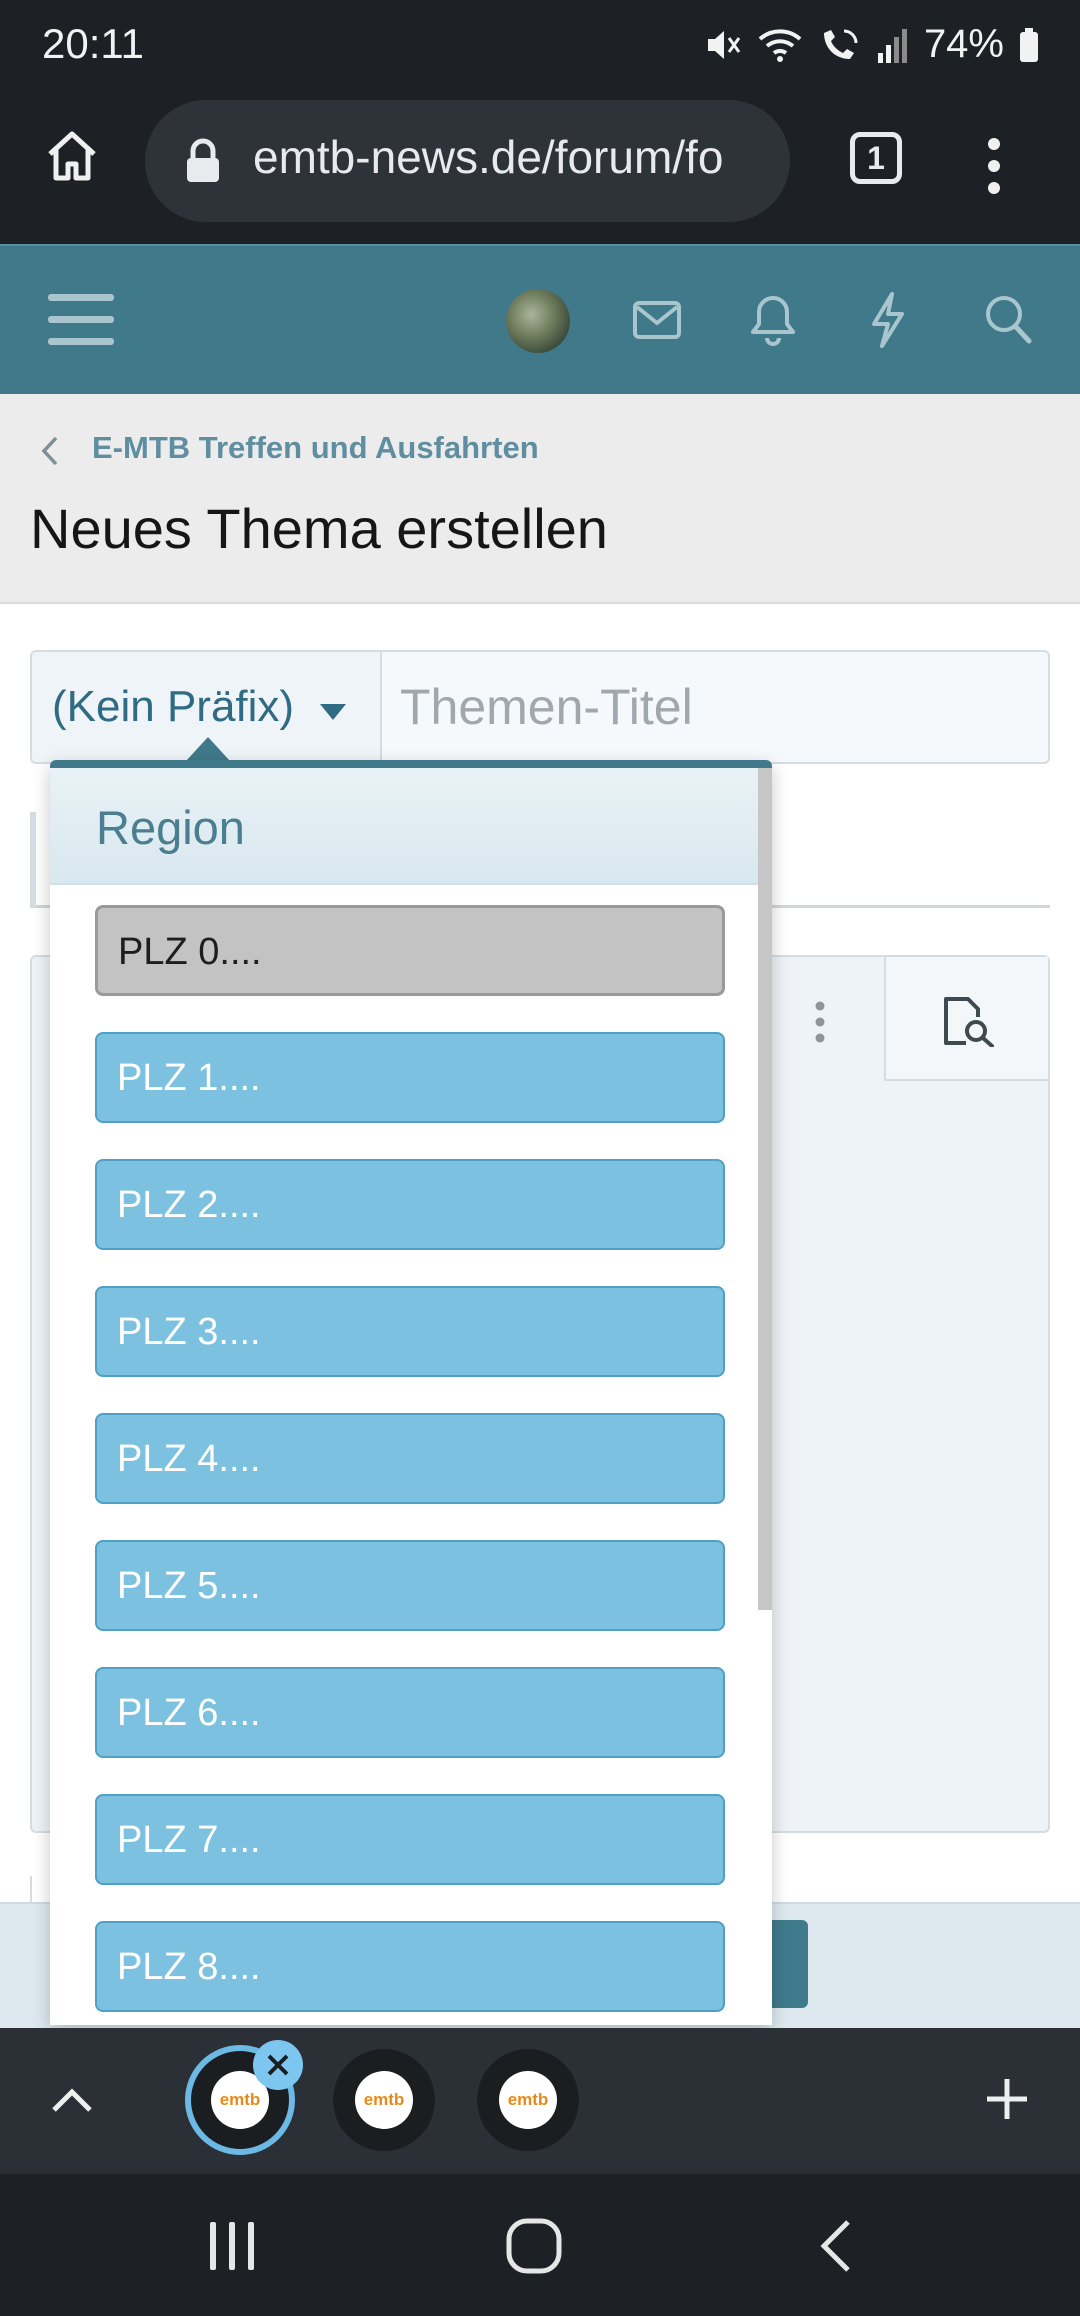 This screenshot has height=2316, width=1080. Describe the element at coordinates (49, 451) in the screenshot. I see `chevron-left-icon` at that location.